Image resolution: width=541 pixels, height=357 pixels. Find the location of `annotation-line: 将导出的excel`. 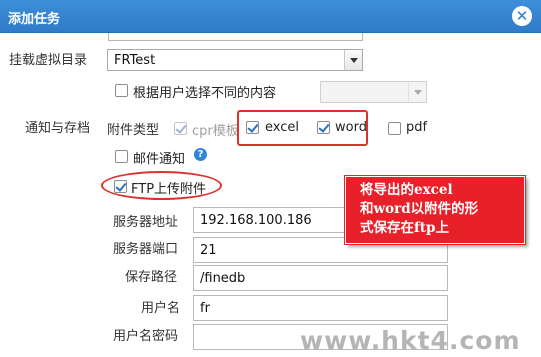

annotation-line: 将导出的excel is located at coordinates (406, 190).